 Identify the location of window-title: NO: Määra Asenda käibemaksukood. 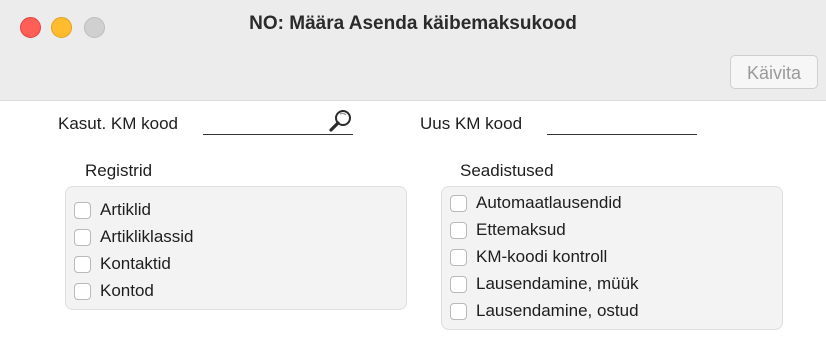
(413, 23).